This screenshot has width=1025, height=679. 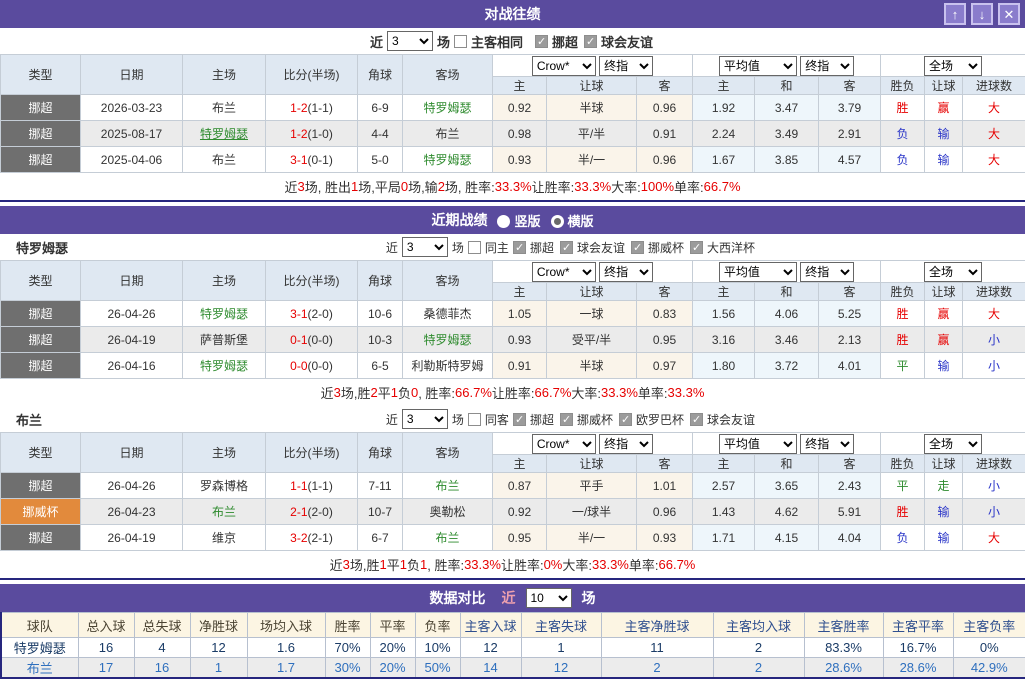 What do you see at coordinates (448, 314) in the screenshot?
I see `away-team: 桑德菲杰` at bounding box center [448, 314].